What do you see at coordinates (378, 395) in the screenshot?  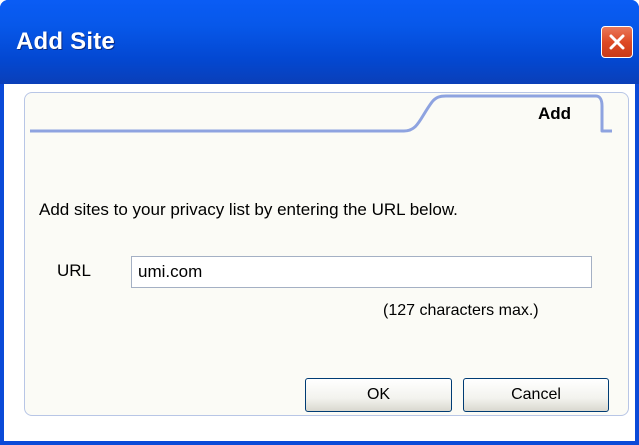 I see `ok-button: OK` at bounding box center [378, 395].